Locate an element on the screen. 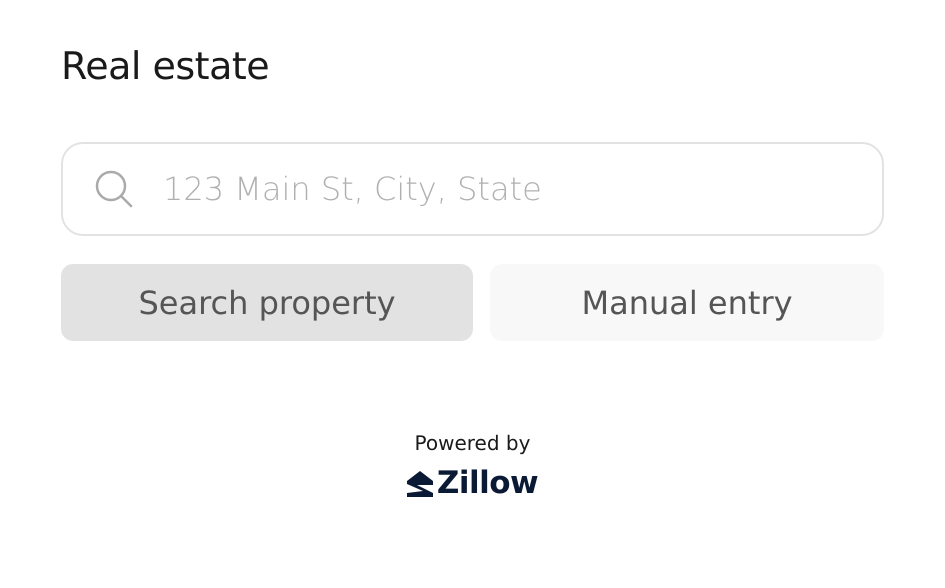  powered-by-text: Powered by is located at coordinates (472, 443).